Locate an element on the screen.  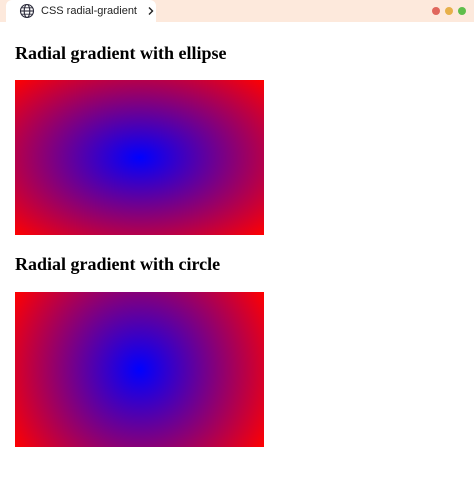
browser-tab: CSS radial-gradient is located at coordinates (81, 11).